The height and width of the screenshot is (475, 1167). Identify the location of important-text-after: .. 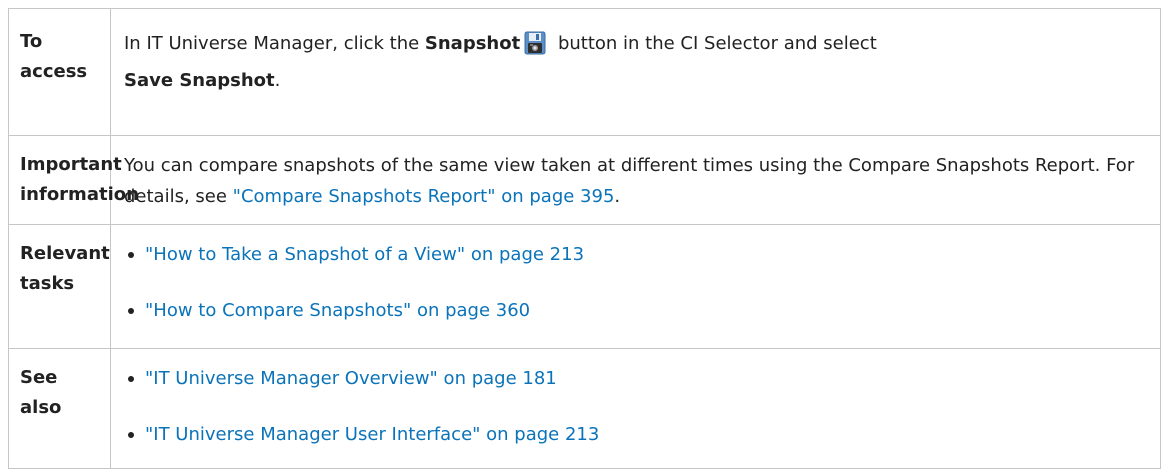
(617, 196).